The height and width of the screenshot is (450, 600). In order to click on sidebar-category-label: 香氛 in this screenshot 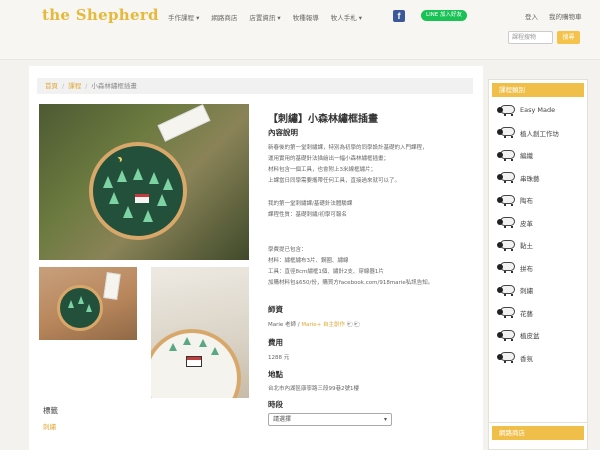, I will do `click(526, 358)`.